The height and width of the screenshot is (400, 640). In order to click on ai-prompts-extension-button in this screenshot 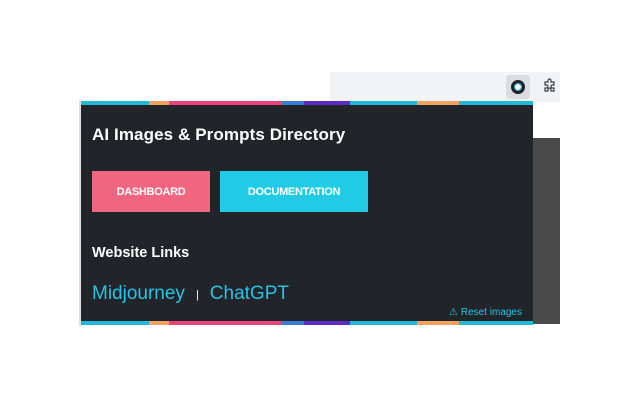, I will do `click(518, 87)`.